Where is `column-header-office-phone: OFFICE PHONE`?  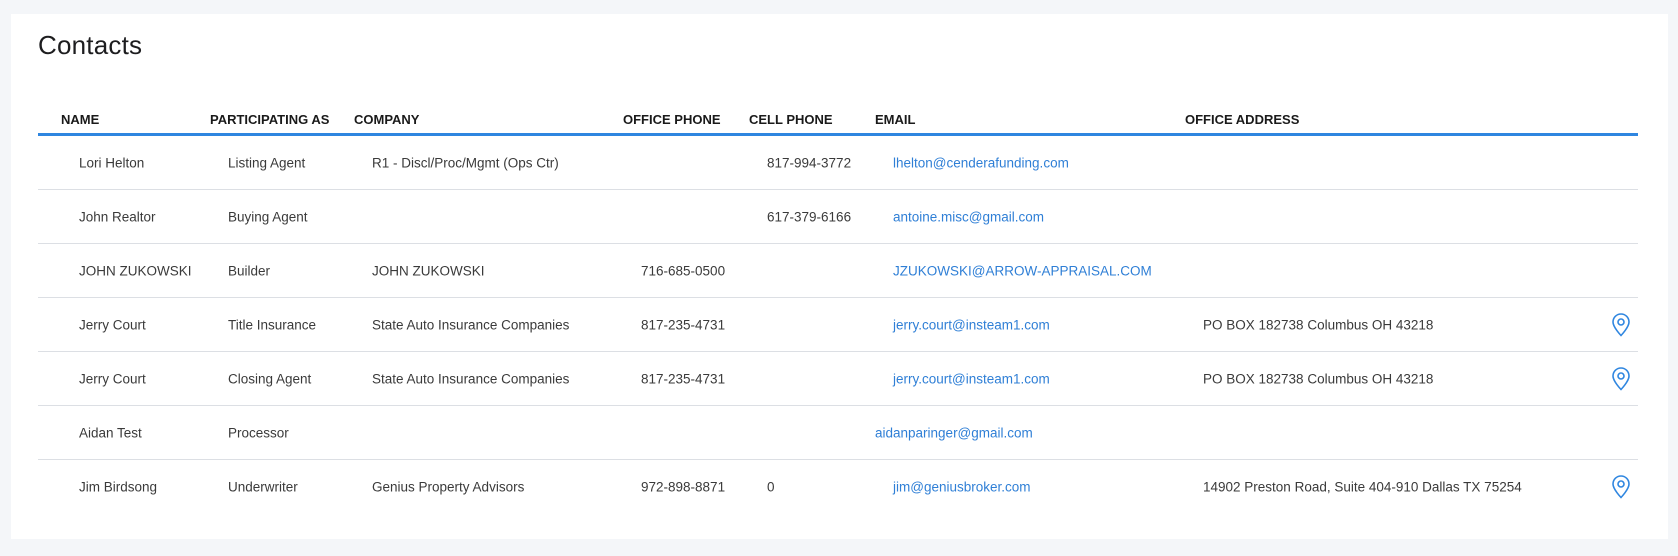
column-header-office-phone: OFFICE PHONE is located at coordinates (672, 119).